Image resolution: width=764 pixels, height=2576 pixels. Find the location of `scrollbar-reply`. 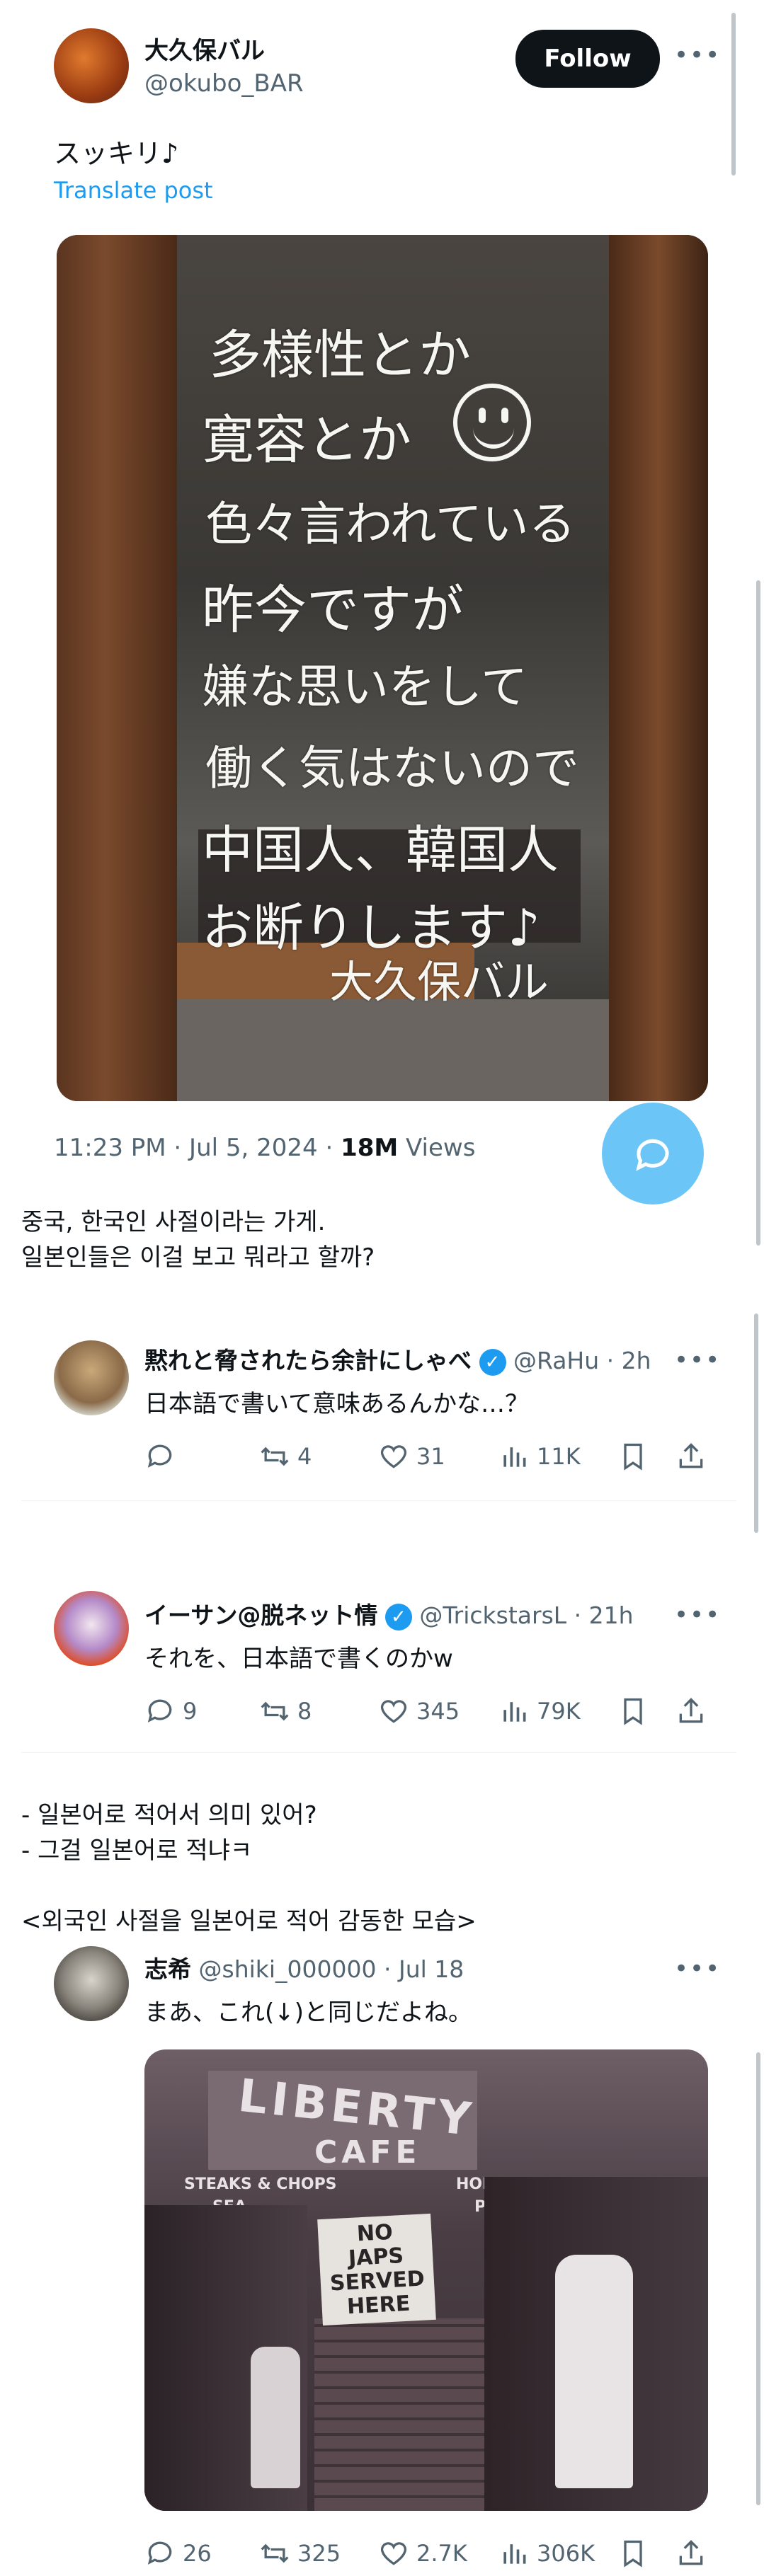

scrollbar-reply is located at coordinates (756, 1423).